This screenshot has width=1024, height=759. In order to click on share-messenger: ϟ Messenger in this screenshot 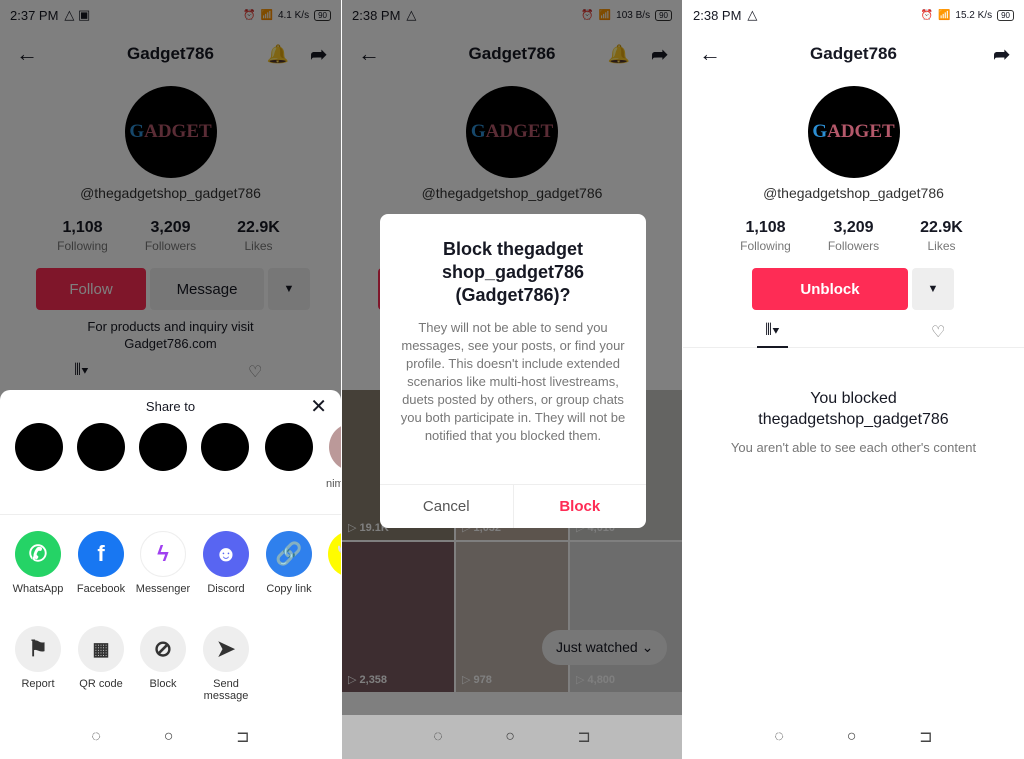, I will do `click(163, 563)`.